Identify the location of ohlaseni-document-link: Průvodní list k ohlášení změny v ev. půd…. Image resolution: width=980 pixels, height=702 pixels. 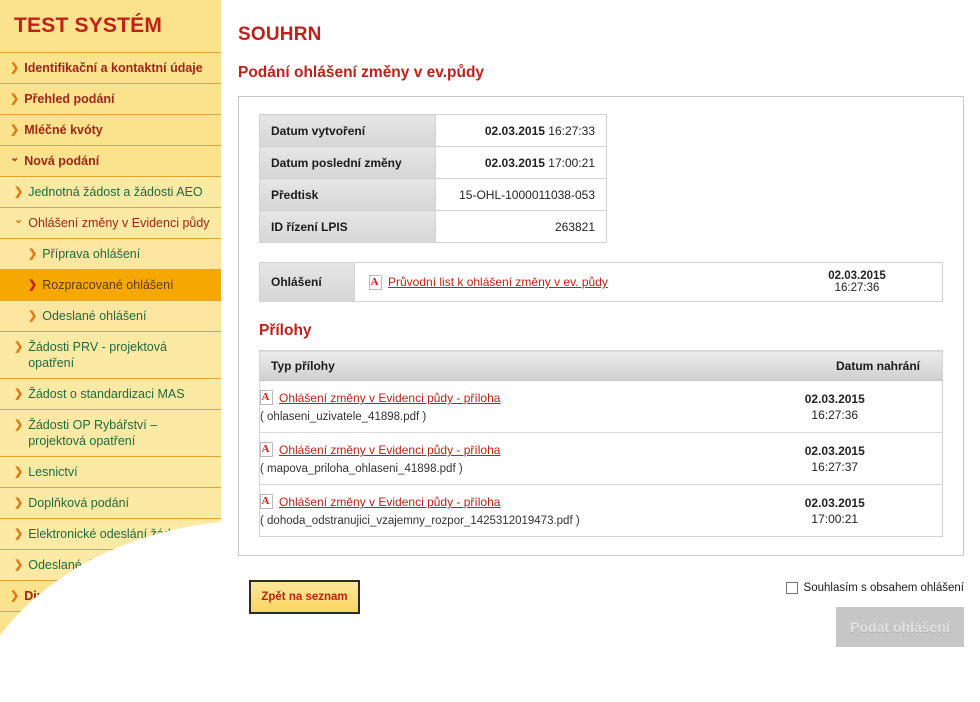
(498, 282).